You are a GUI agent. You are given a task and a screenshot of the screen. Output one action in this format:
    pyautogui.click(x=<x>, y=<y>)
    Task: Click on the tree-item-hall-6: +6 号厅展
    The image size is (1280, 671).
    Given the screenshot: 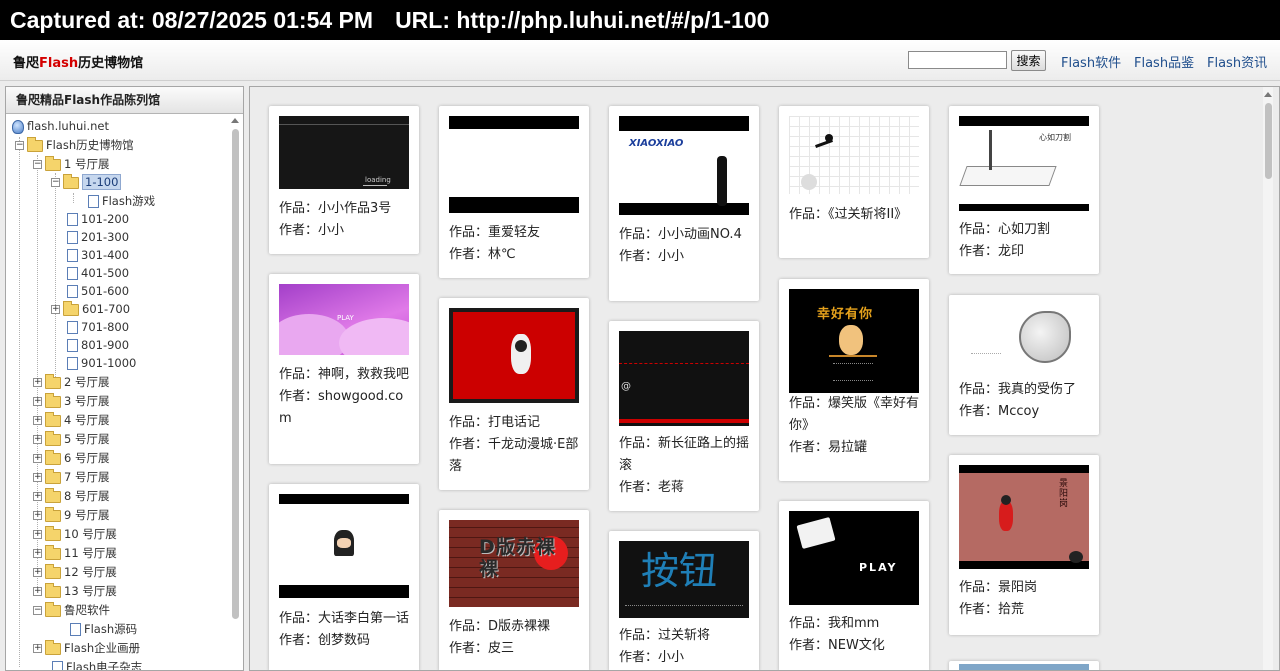 What is the action you would take?
    pyautogui.click(x=71, y=458)
    